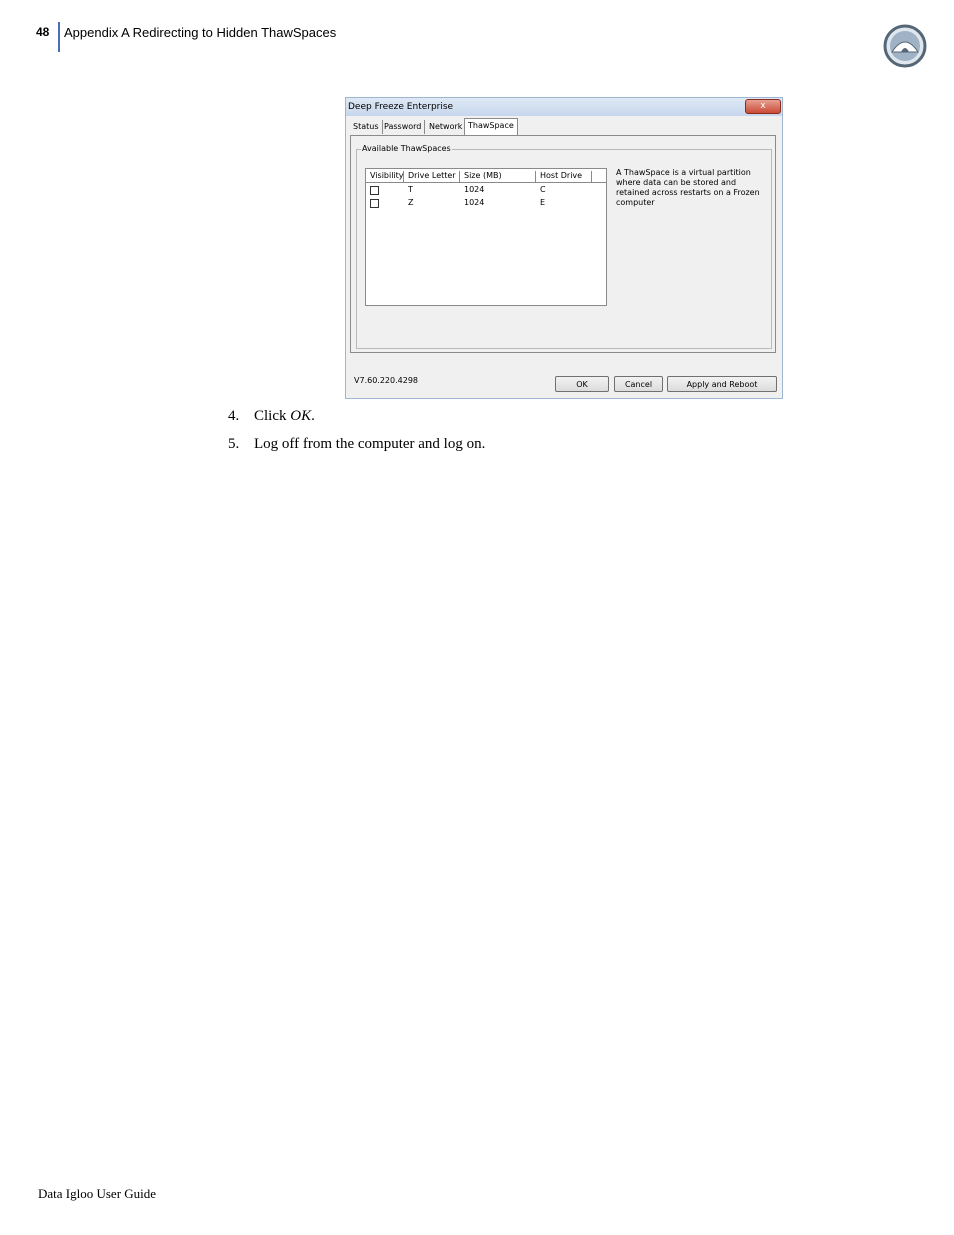 This screenshot has height=1235, width=954. What do you see at coordinates (486, 203) in the screenshot?
I see `list-item: Z 1024 E` at bounding box center [486, 203].